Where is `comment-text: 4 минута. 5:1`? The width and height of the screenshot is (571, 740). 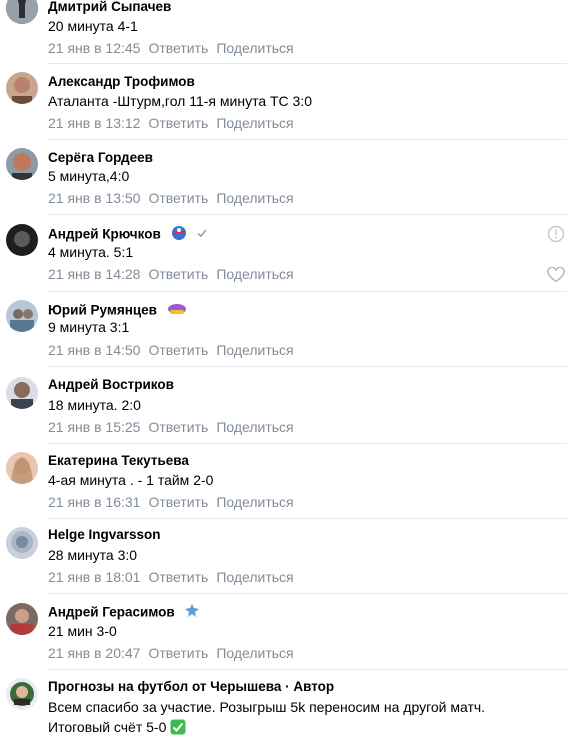 comment-text: 4 минута. 5:1 is located at coordinates (91, 252).